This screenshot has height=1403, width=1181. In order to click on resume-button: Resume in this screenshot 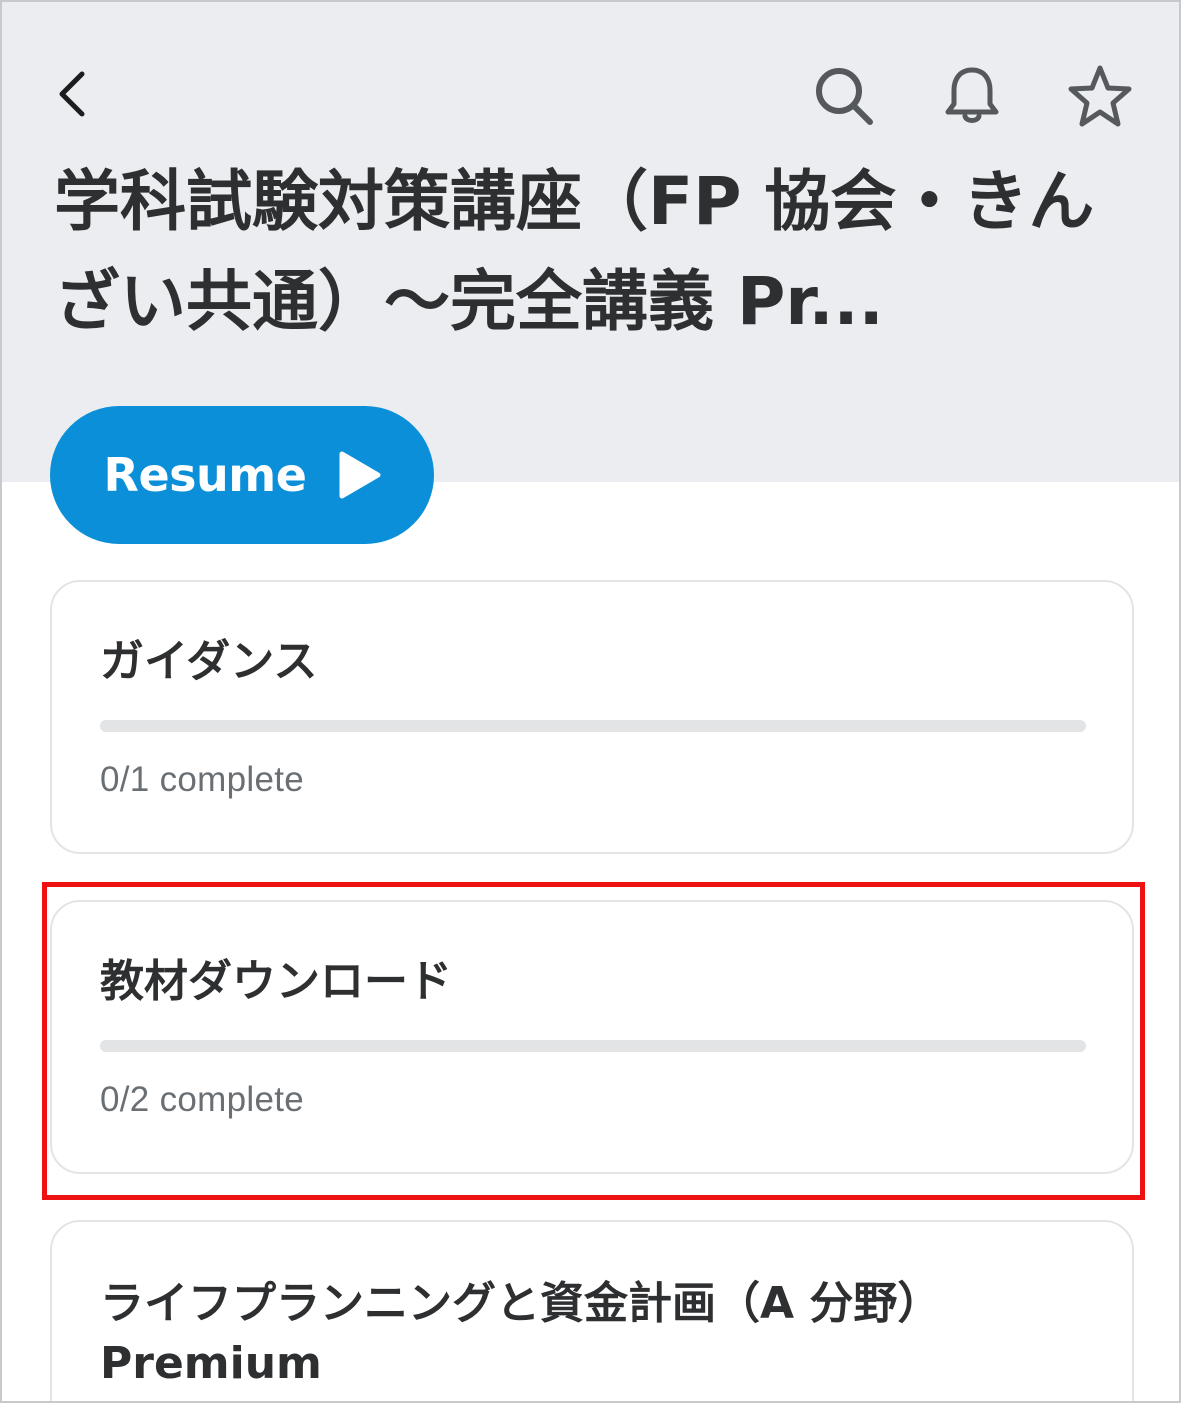, I will do `click(242, 475)`.